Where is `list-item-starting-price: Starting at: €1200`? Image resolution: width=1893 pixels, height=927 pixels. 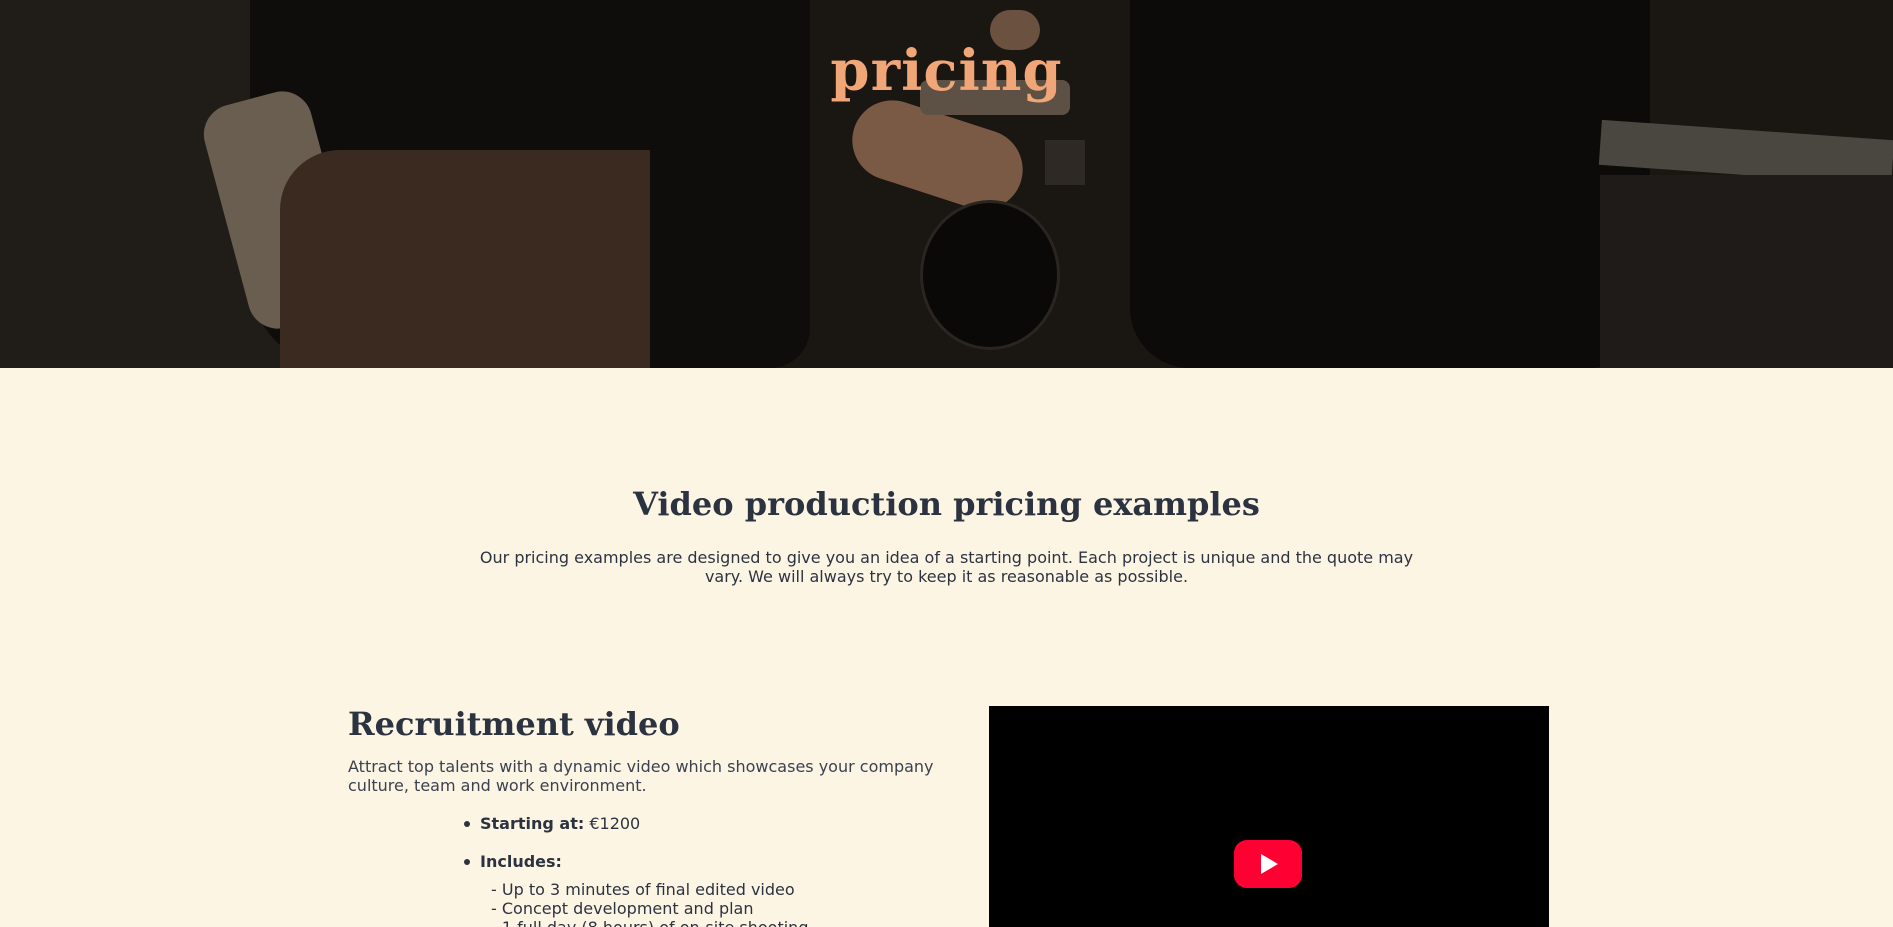
list-item-starting-price: Starting at: €1200 is located at coordinates (697, 823).